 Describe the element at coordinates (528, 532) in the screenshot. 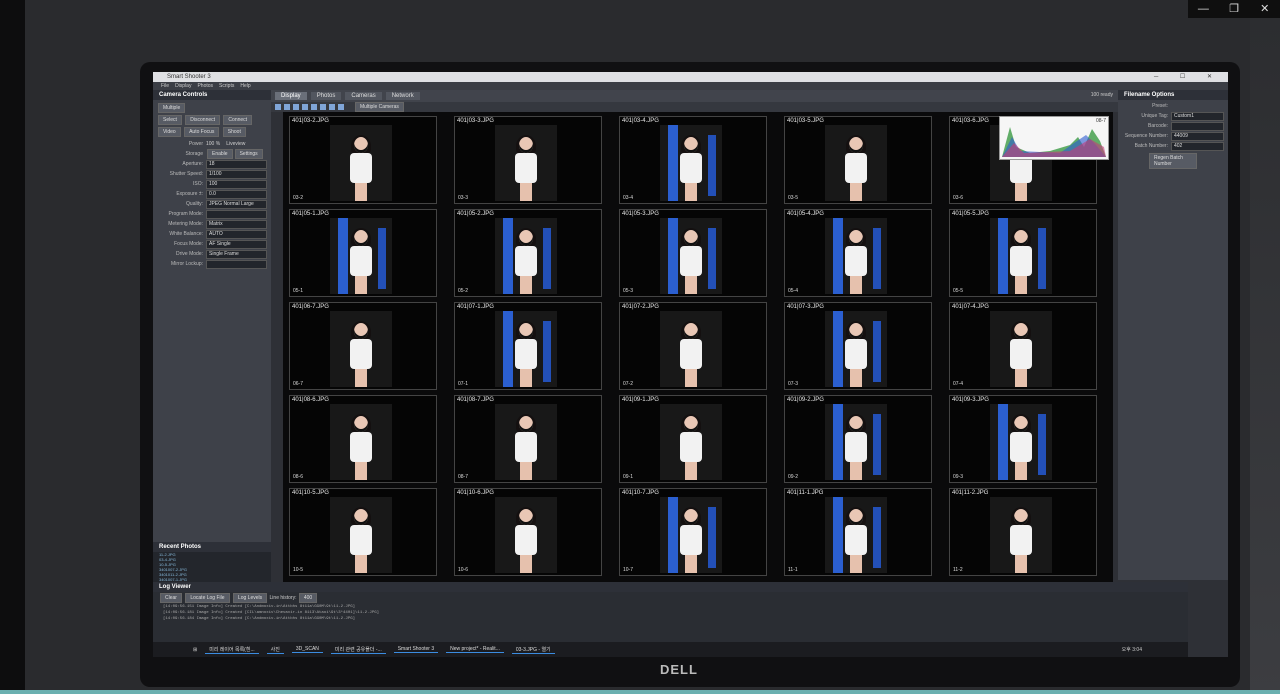

I see `photo-thumbnail: 401|10-6.JPG 10-6` at that location.